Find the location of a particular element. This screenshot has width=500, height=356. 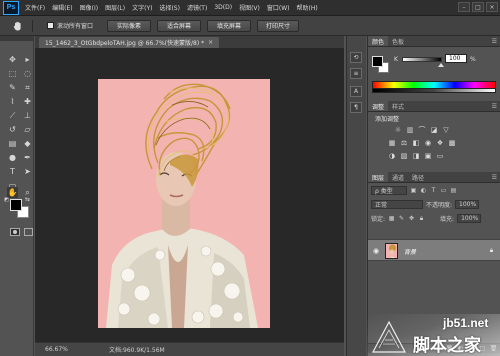

color-panel-foreground-swatch is located at coordinates (377, 61).